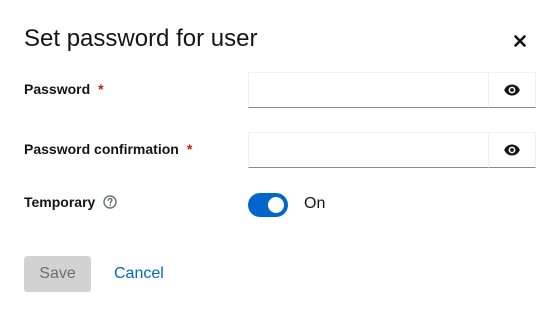 This screenshot has height=315, width=559. Describe the element at coordinates (368, 150) in the screenshot. I see `password-confirmation-input` at that location.